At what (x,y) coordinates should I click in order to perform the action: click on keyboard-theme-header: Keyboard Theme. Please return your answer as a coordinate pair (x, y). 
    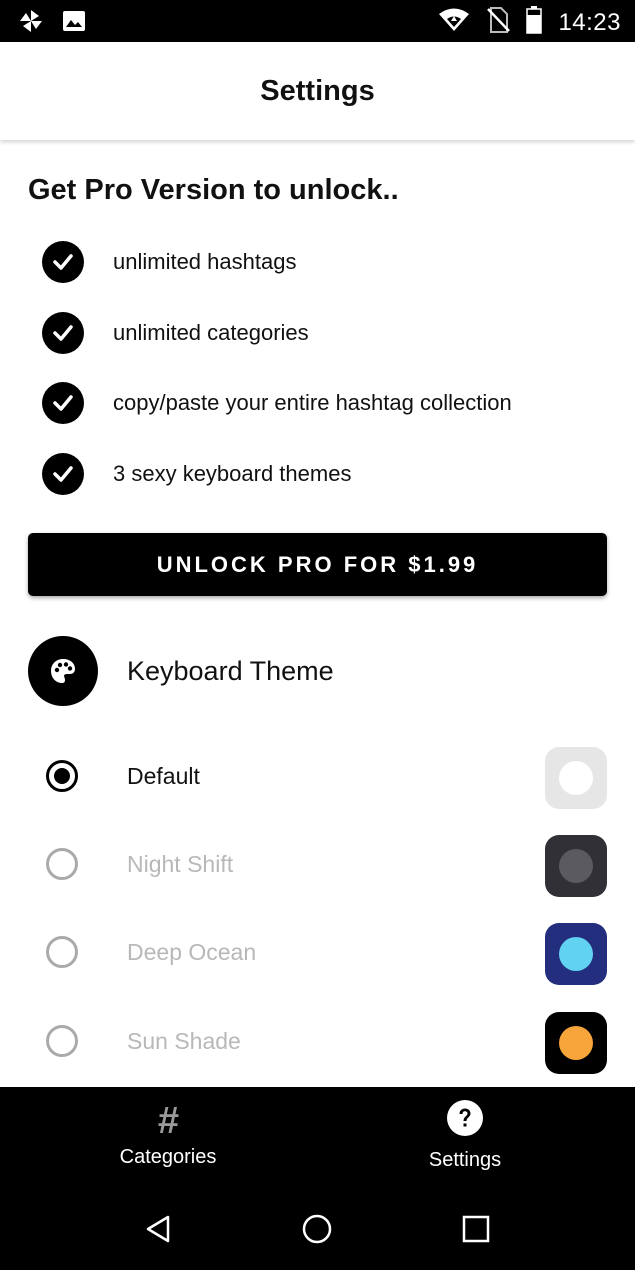
    Looking at the image, I should click on (181, 671).